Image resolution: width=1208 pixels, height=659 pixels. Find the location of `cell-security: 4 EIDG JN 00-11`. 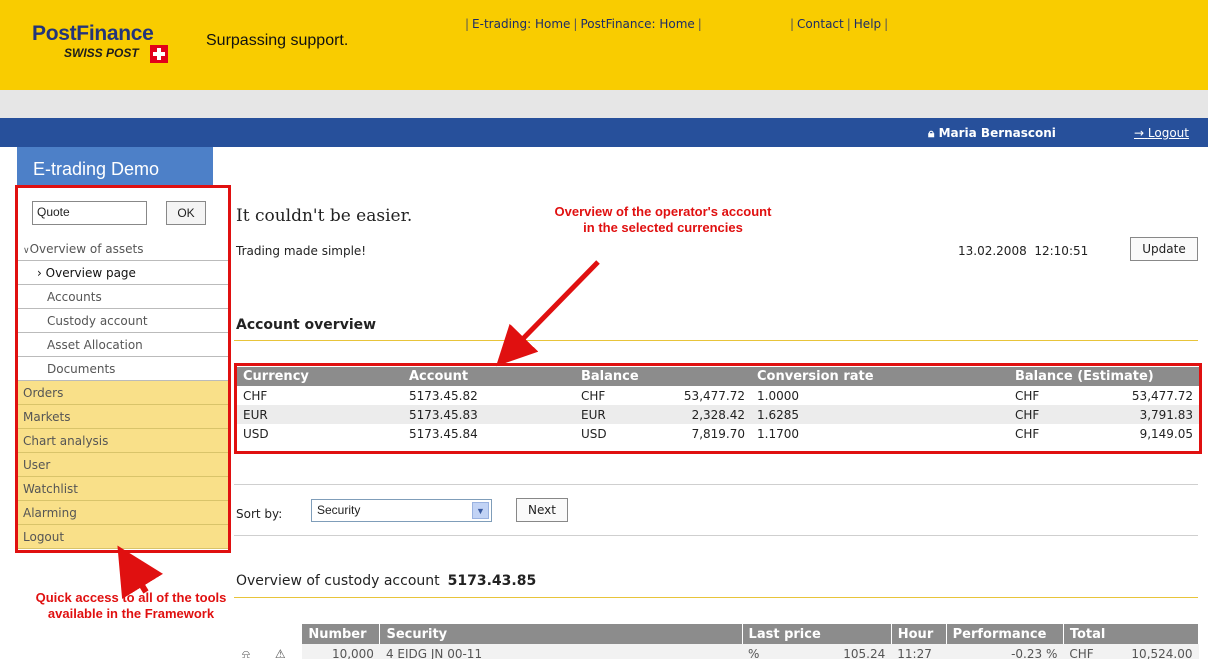

cell-security: 4 EIDG JN 00-11 is located at coordinates (561, 651).